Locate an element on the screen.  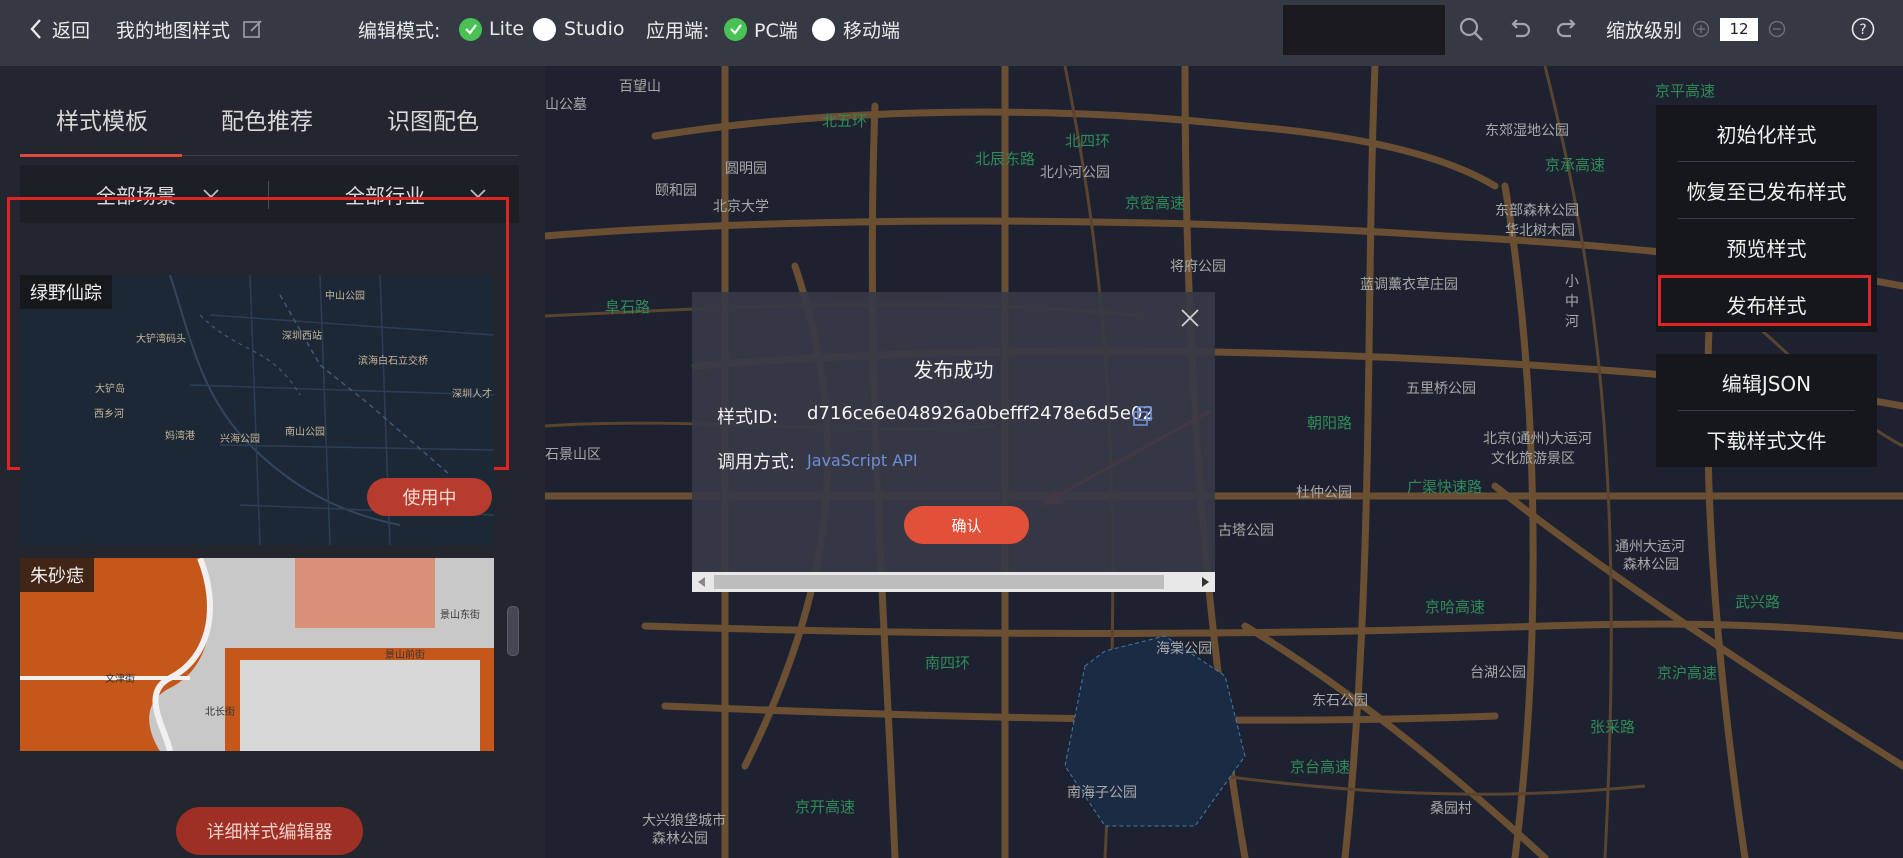
zoom-in-icon is located at coordinates (1701, 29).